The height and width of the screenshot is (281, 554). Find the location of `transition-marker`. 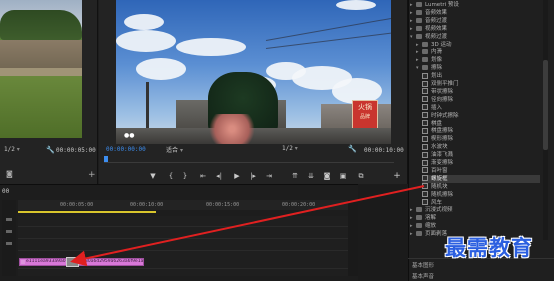

transition-marker is located at coordinates (72, 262).